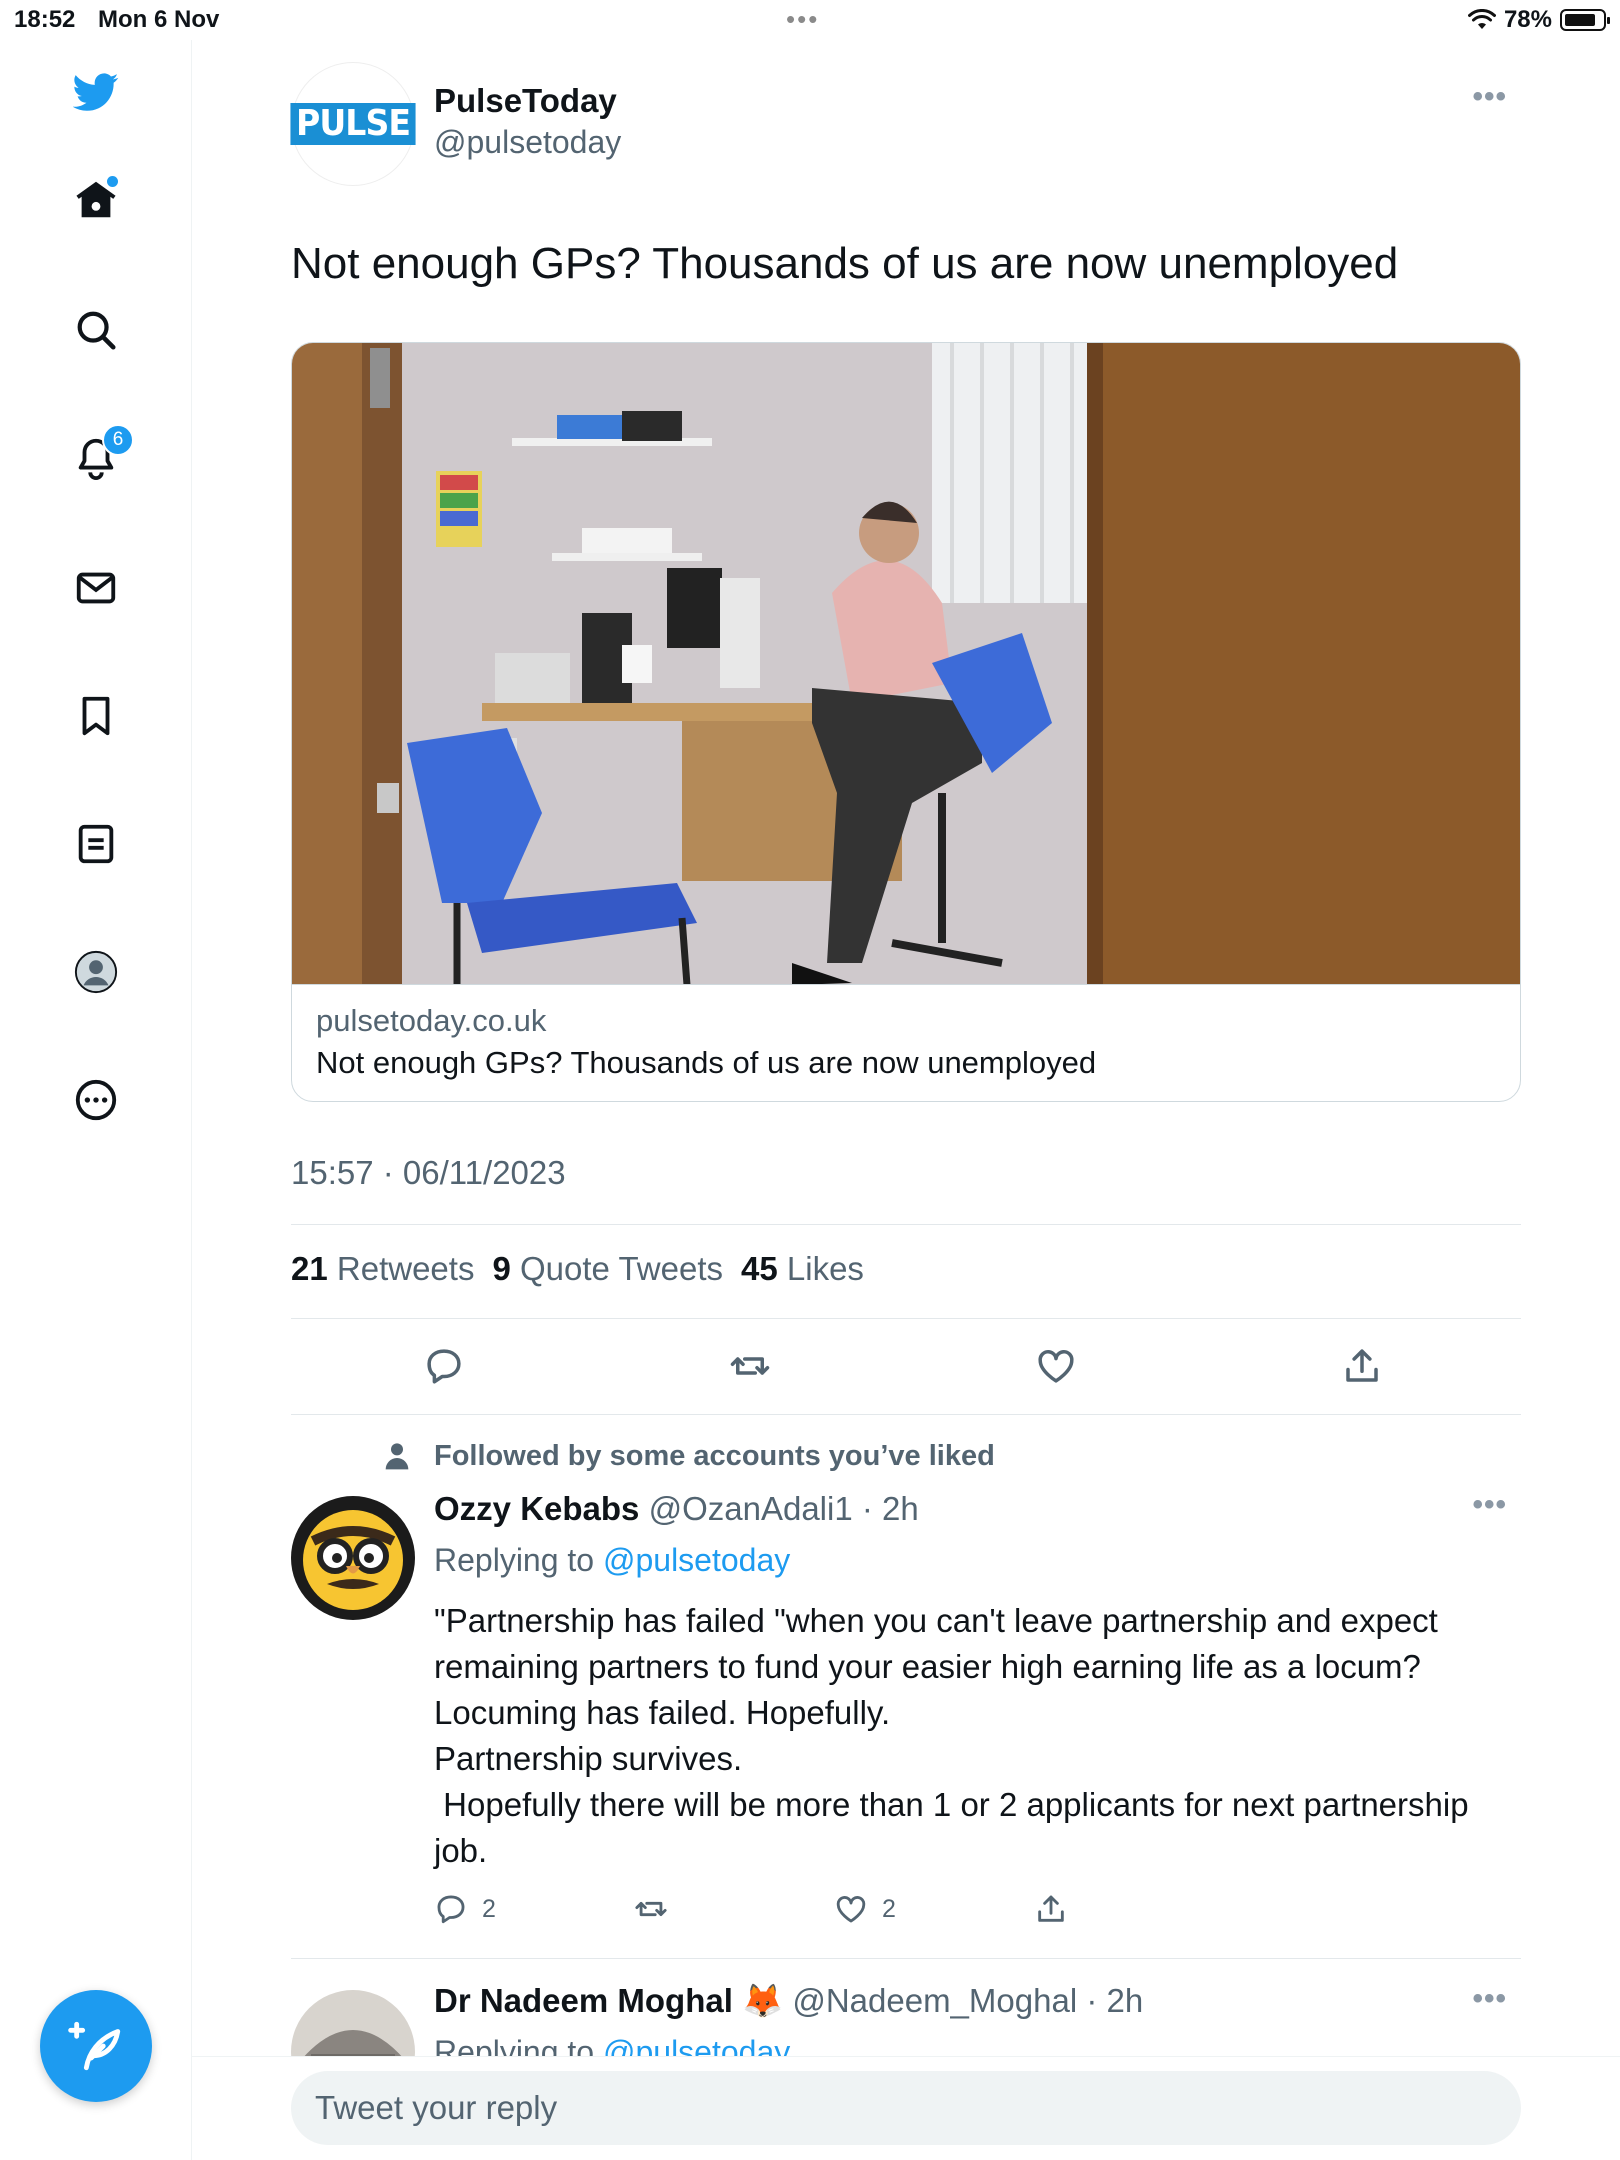  I want to click on replying-to: Replying to @pulsetoday, so click(612, 1560).